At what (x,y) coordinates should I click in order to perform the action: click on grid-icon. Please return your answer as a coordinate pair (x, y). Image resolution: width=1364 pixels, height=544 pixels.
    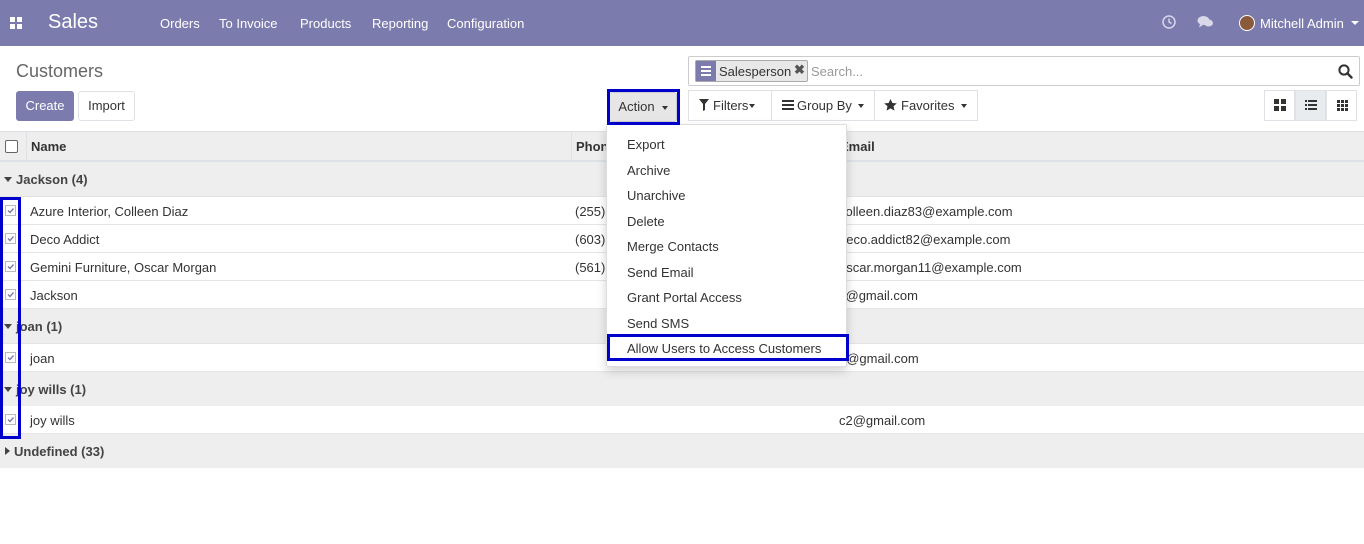
    Looking at the image, I should click on (1342, 105).